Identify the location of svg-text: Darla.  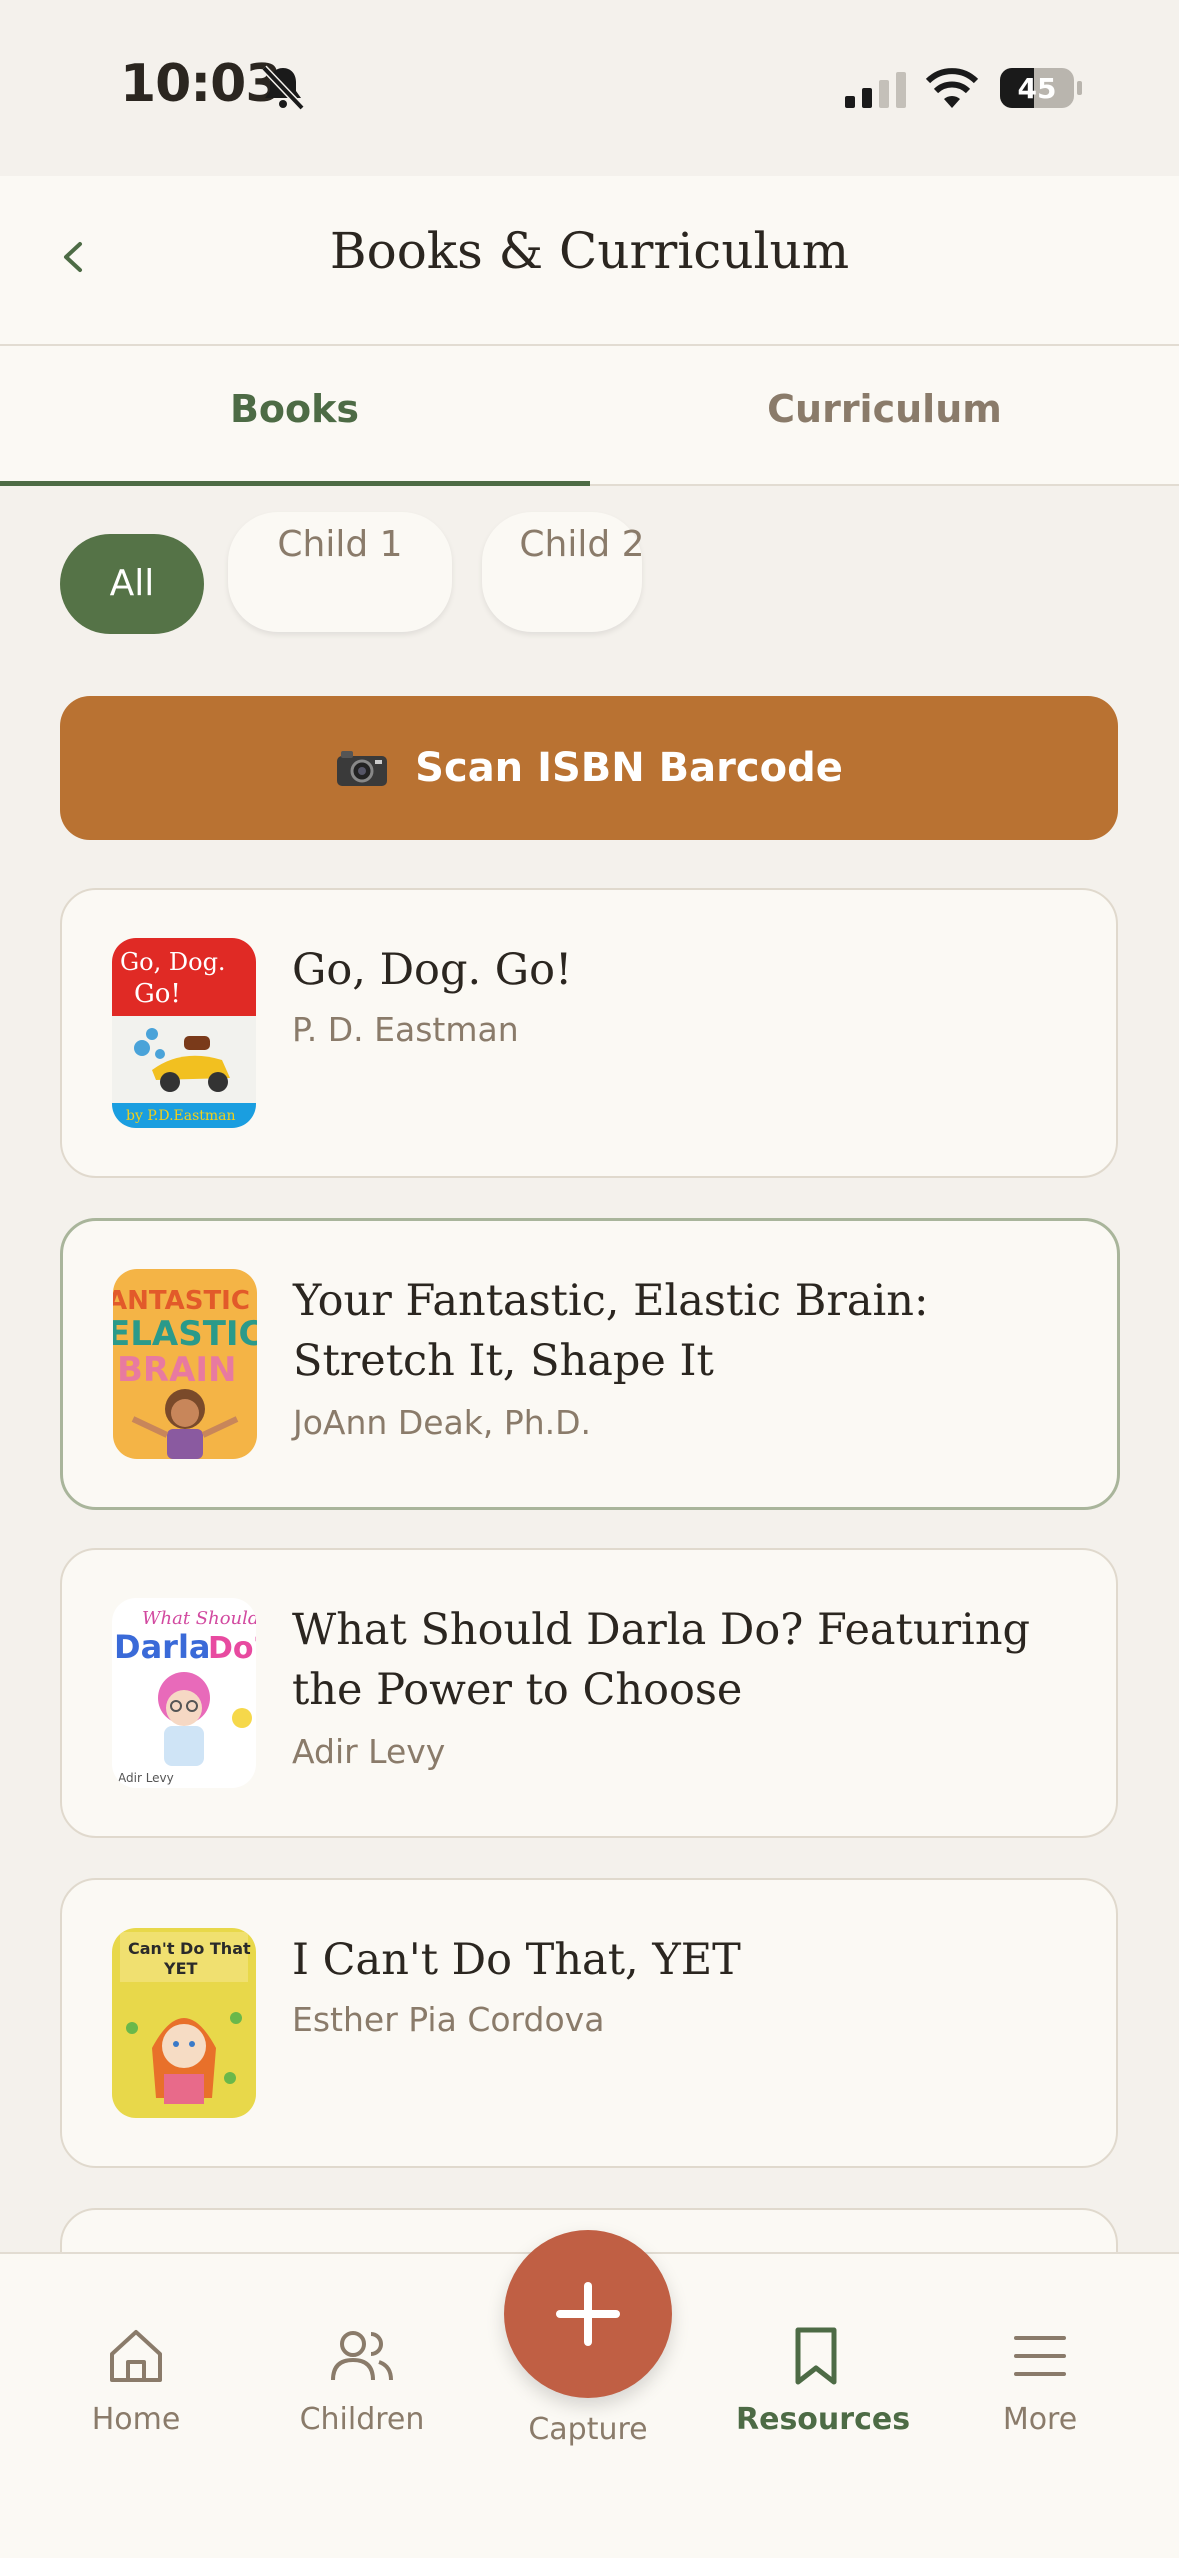
(162, 1647).